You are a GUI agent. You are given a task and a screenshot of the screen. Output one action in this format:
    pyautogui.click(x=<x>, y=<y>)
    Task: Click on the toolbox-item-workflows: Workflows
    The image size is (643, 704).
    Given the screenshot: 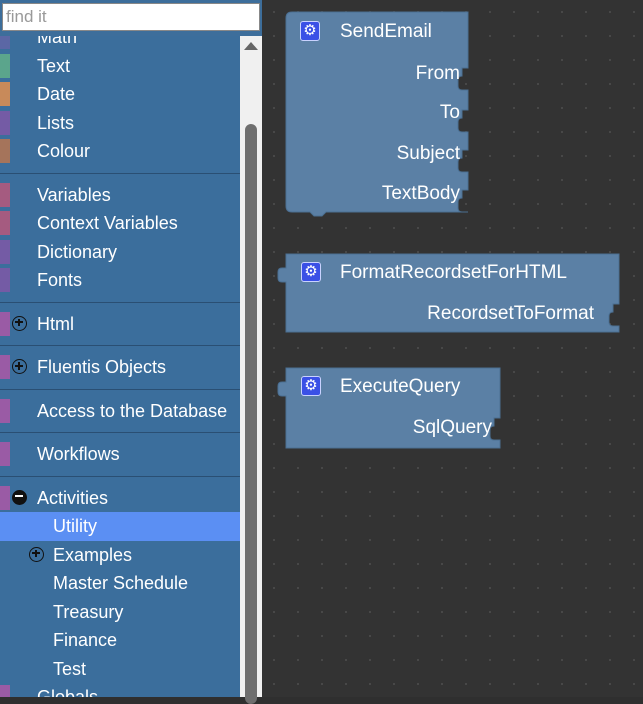 What is the action you would take?
    pyautogui.click(x=120, y=454)
    